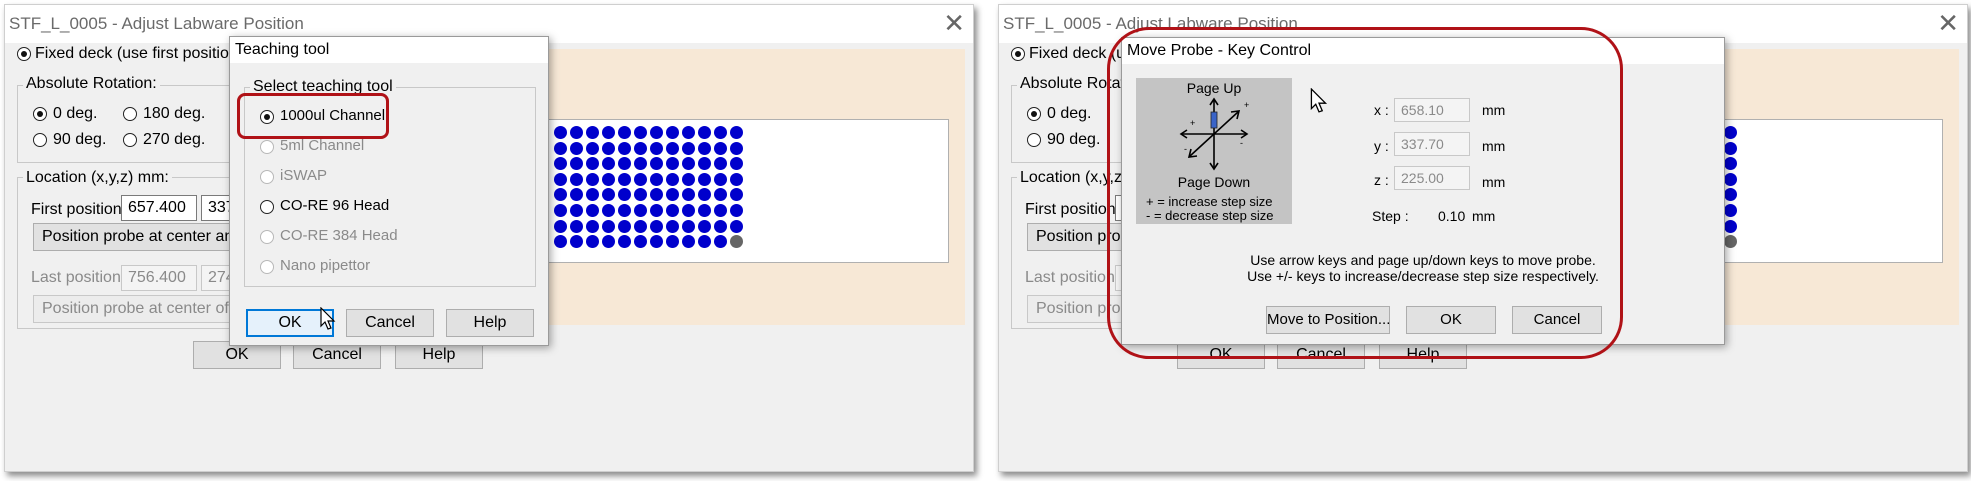  What do you see at coordinates (390, 323) in the screenshot?
I see `dialog-cancel-button: Cancel` at bounding box center [390, 323].